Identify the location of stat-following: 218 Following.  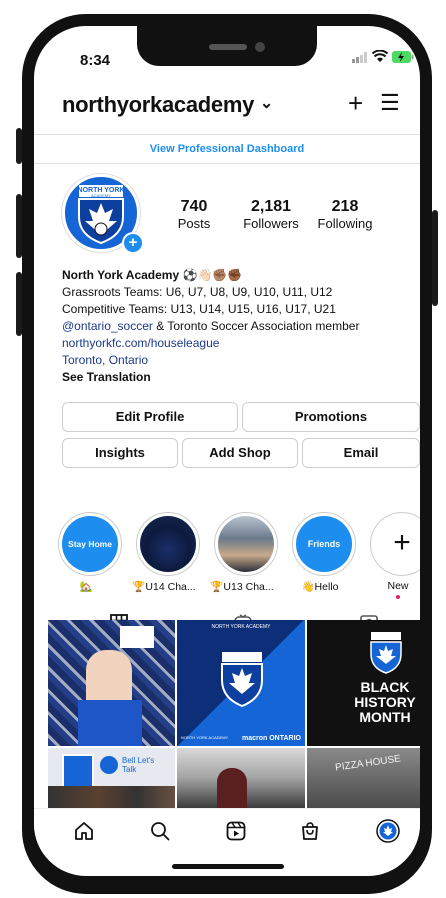
(345, 214).